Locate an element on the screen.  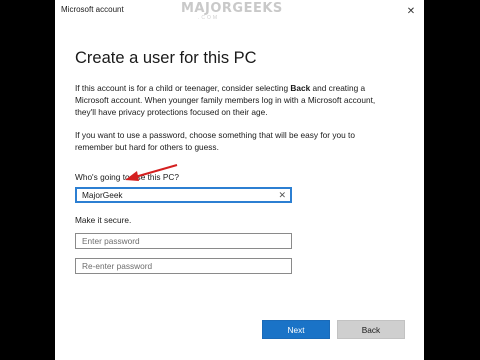
back-button: Back is located at coordinates (371, 329).